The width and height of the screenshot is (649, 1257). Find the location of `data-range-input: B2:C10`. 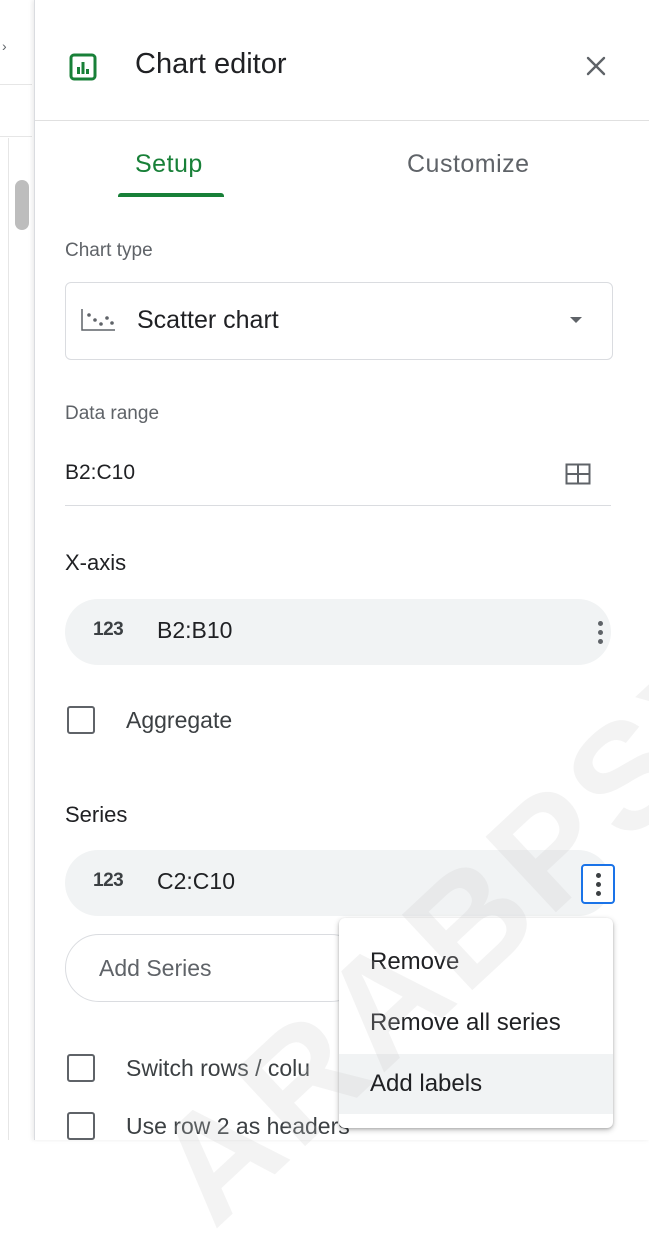

data-range-input: B2:C10 is located at coordinates (100, 473).